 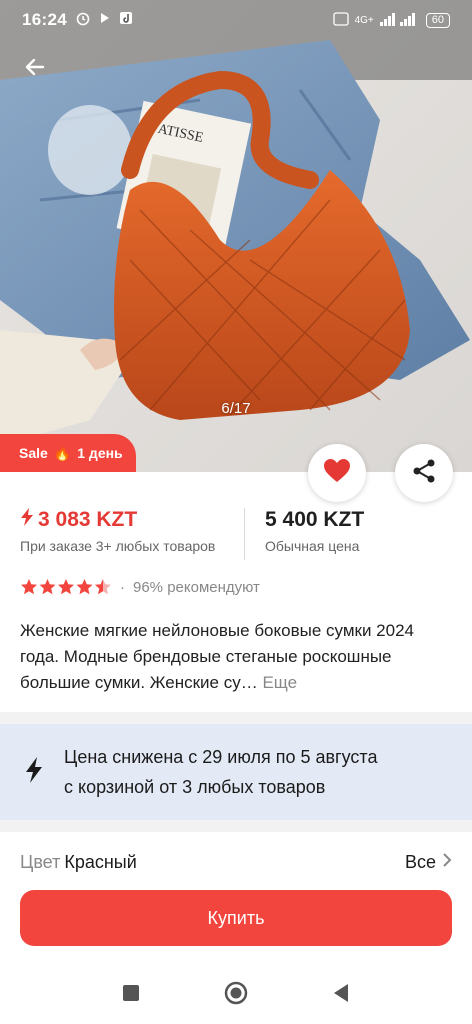 I want to click on rating-row: · 96% рекомендуют, so click(x=140, y=587).